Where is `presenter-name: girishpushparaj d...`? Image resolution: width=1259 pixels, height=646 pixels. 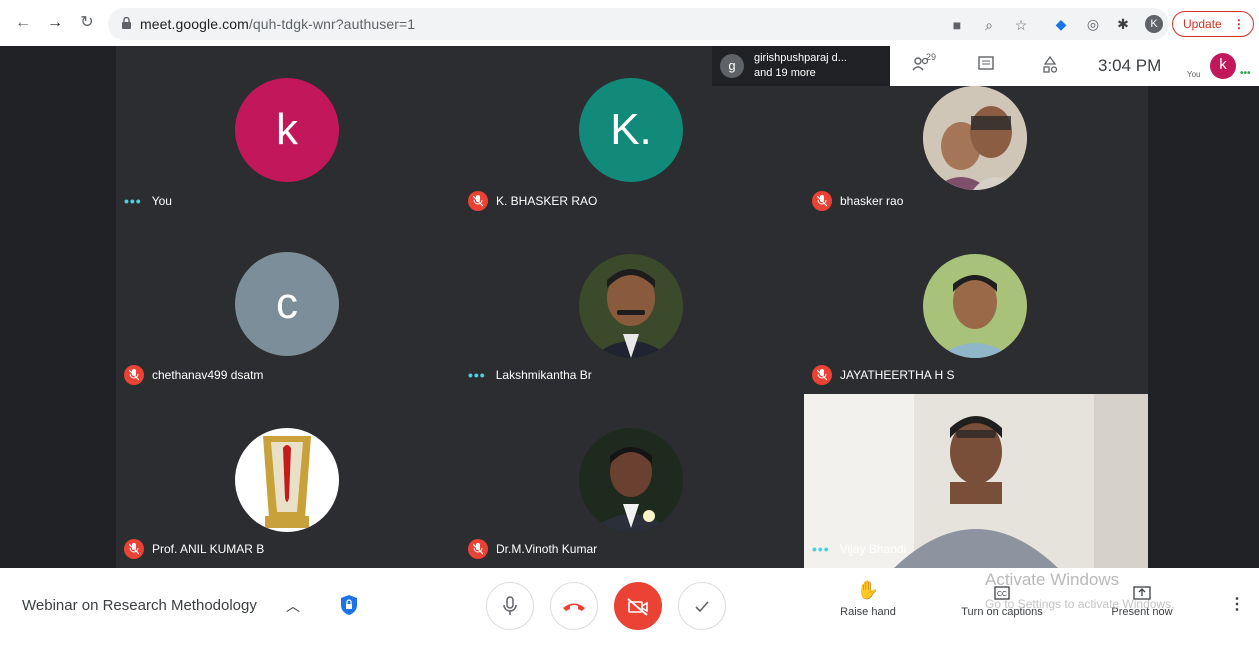 presenter-name: girishpushparaj d... is located at coordinates (800, 58).